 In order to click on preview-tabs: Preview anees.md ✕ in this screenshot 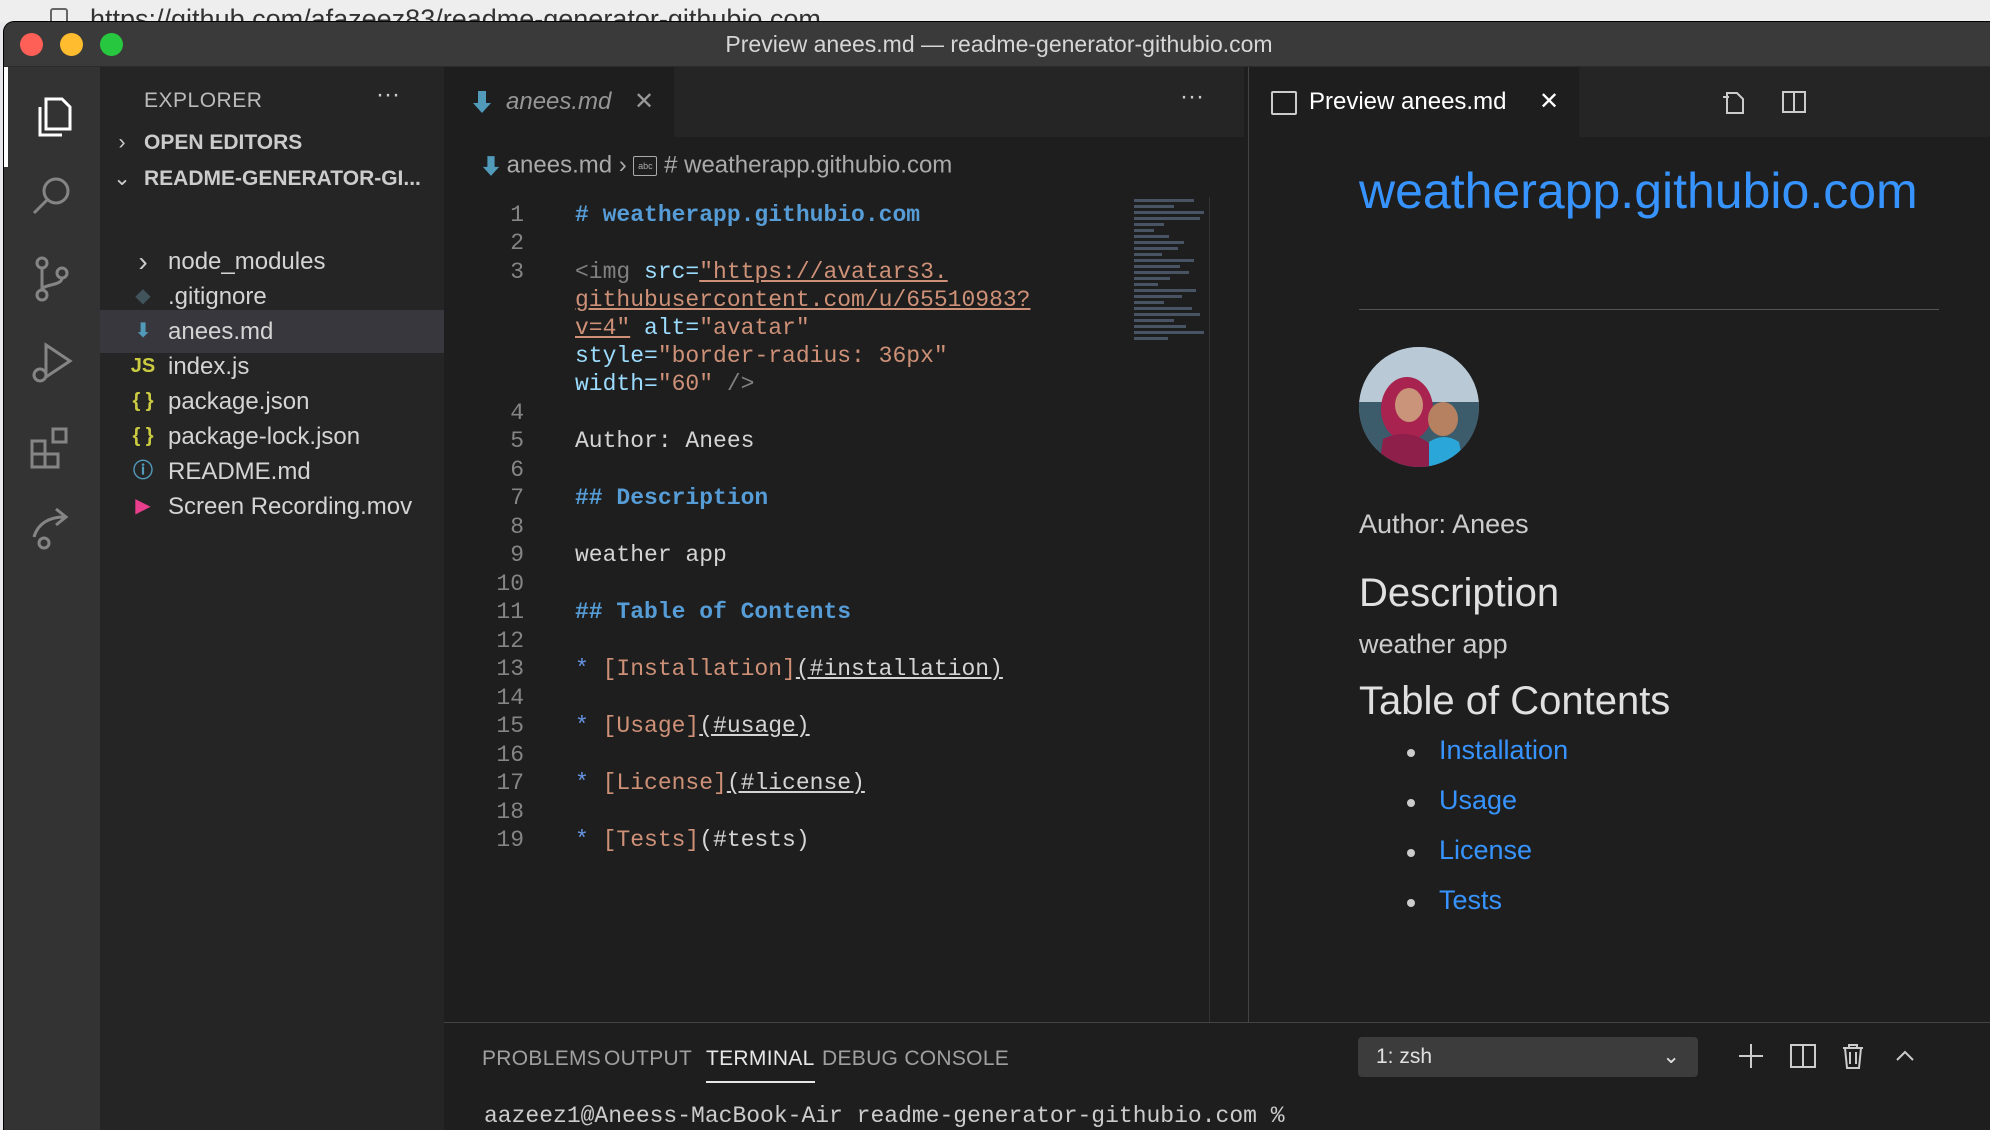, I will do `click(1619, 102)`.